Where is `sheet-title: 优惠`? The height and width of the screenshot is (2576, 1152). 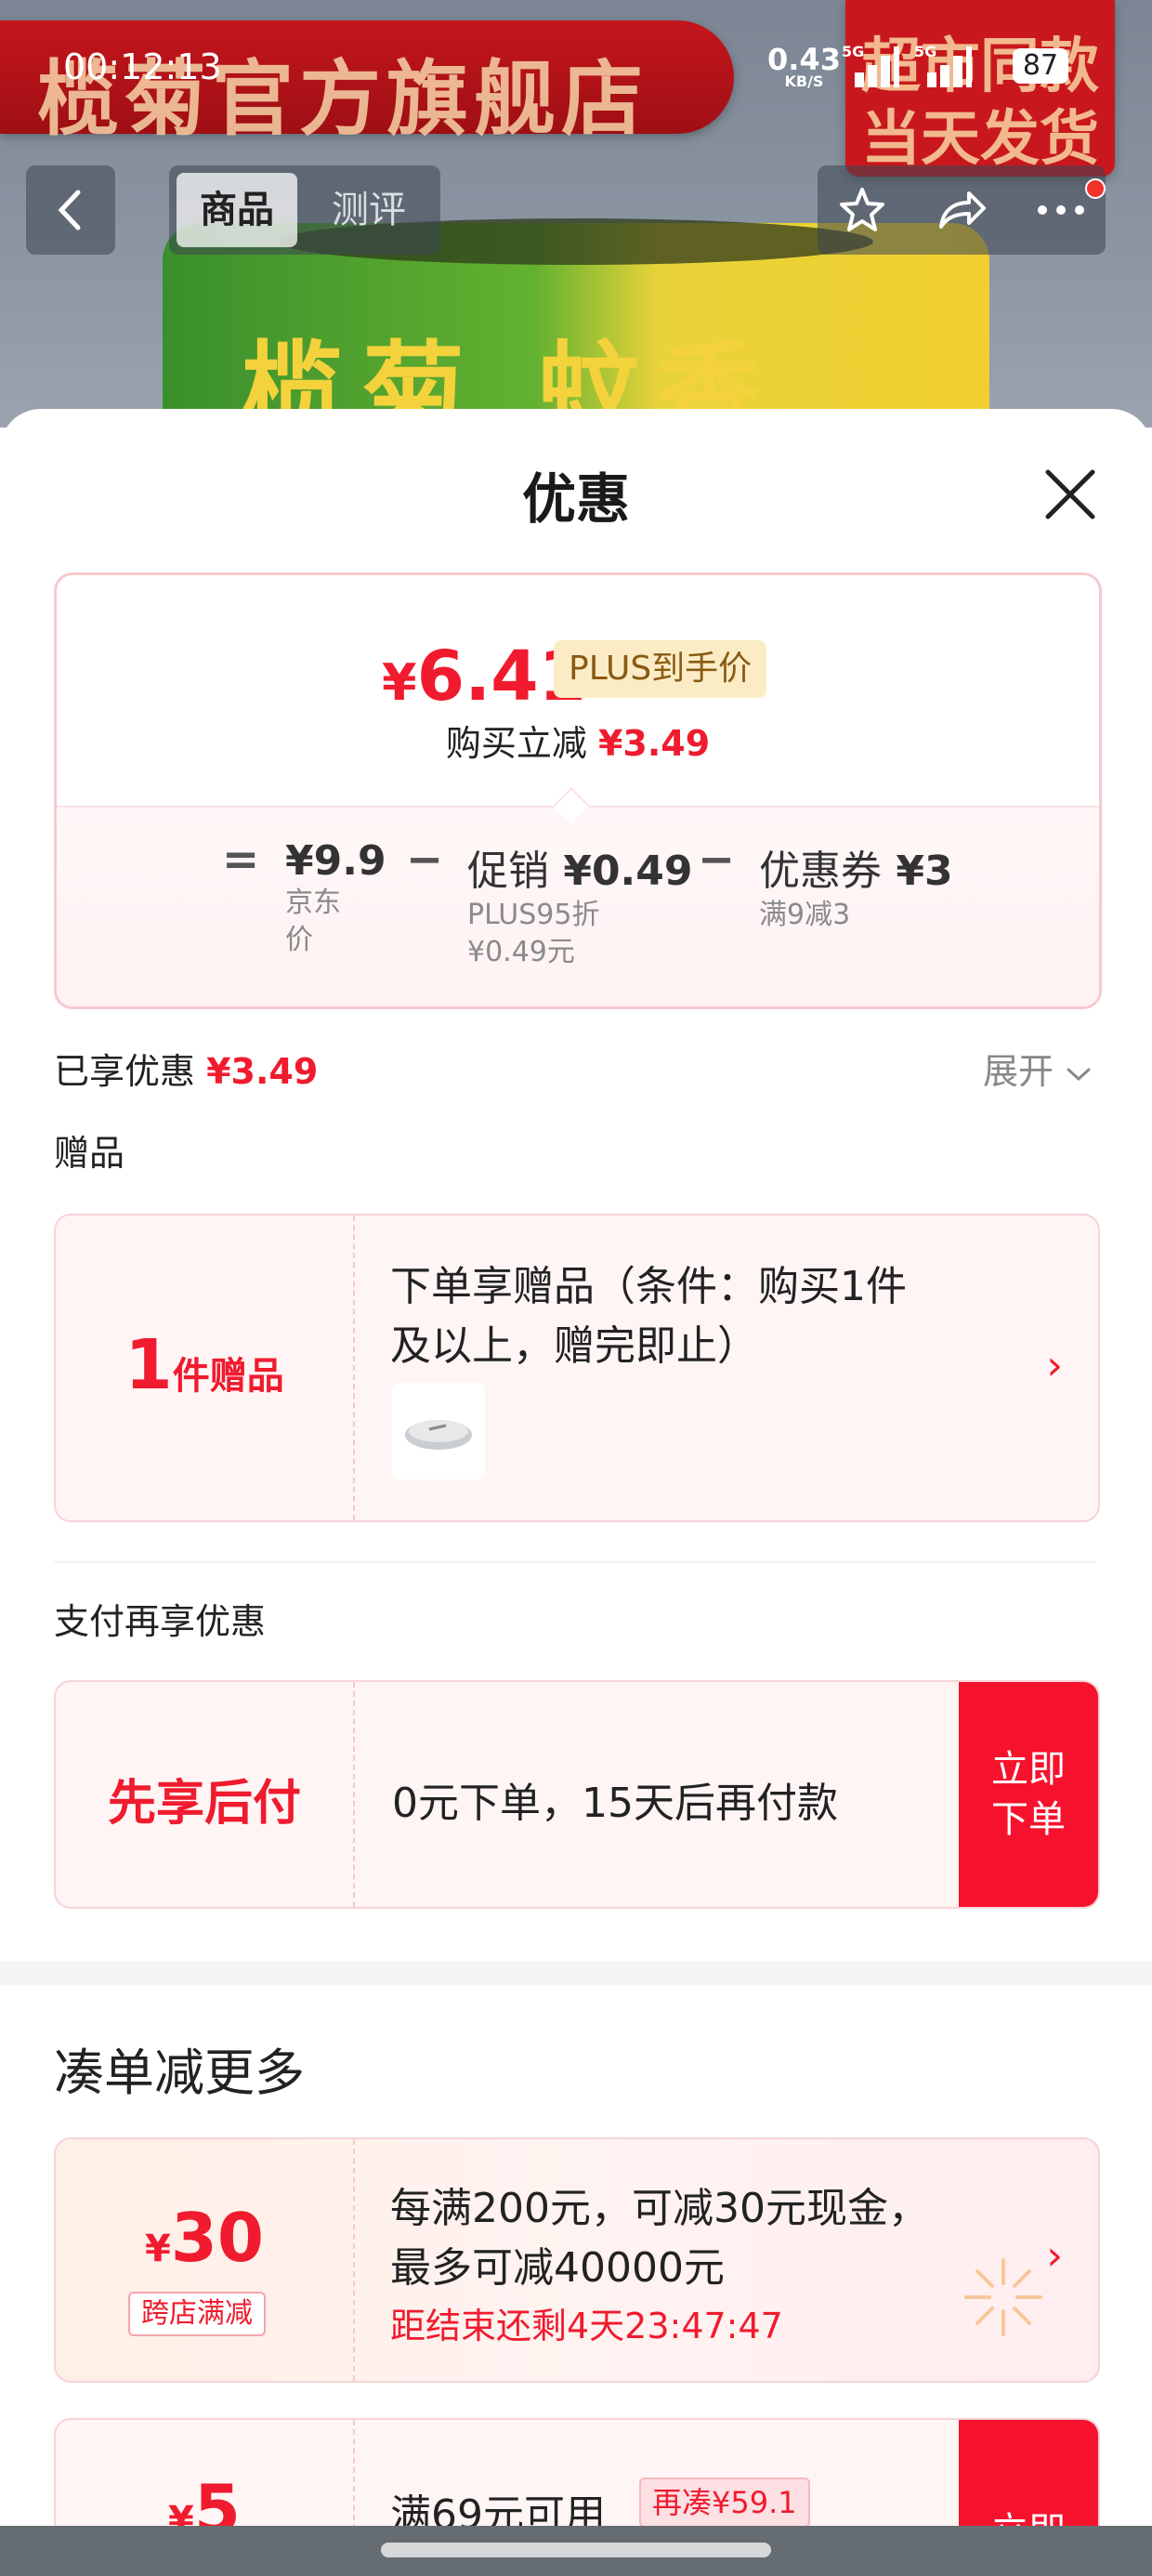
sheet-title: 优惠 is located at coordinates (575, 499).